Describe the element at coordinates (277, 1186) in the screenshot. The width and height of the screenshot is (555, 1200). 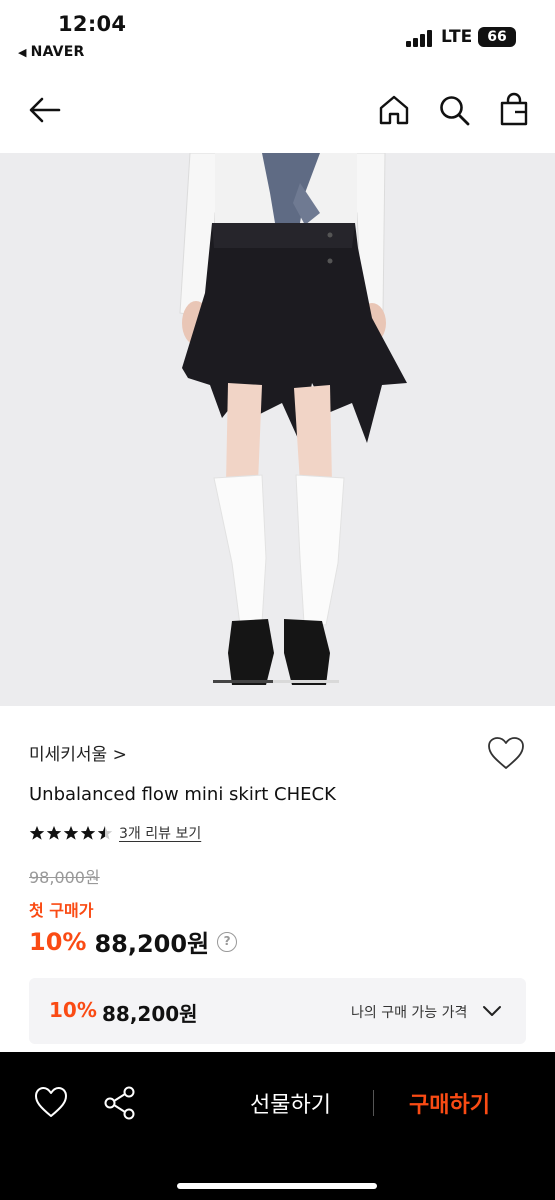
I see `home-indicator` at that location.